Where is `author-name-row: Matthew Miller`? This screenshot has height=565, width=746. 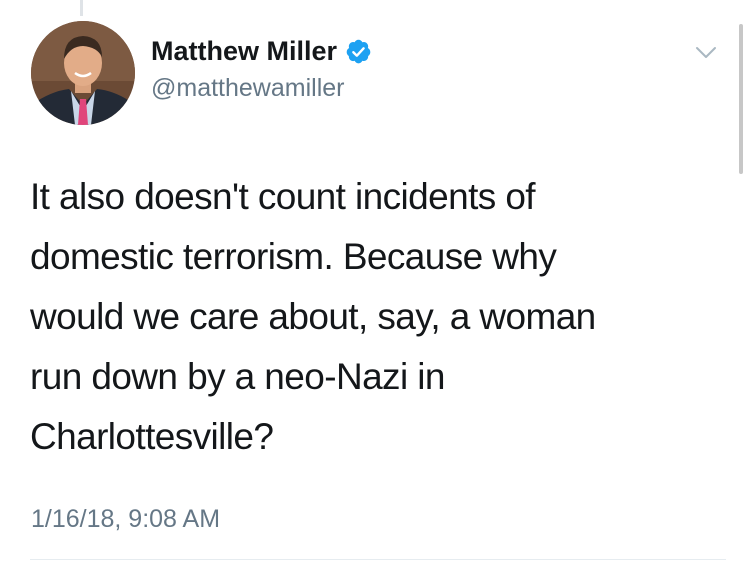
author-name-row: Matthew Miller is located at coordinates (261, 51).